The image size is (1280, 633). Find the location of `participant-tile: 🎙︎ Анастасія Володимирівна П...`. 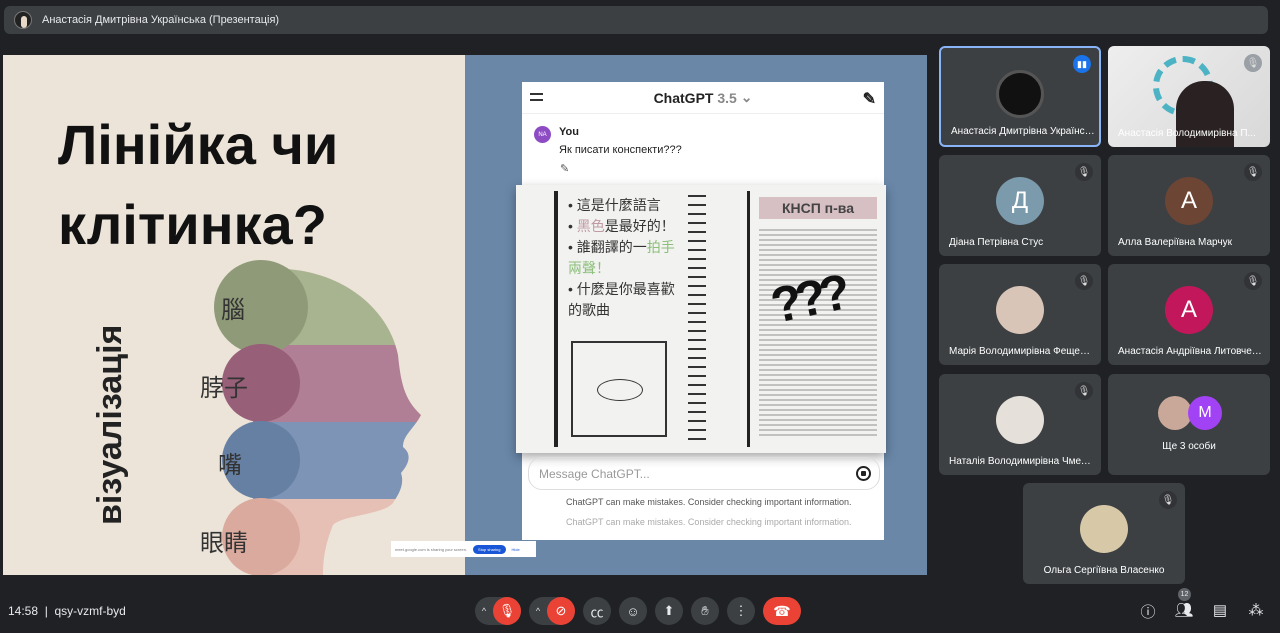

participant-tile: 🎙︎ Анастасія Володимирівна П... is located at coordinates (1189, 96).